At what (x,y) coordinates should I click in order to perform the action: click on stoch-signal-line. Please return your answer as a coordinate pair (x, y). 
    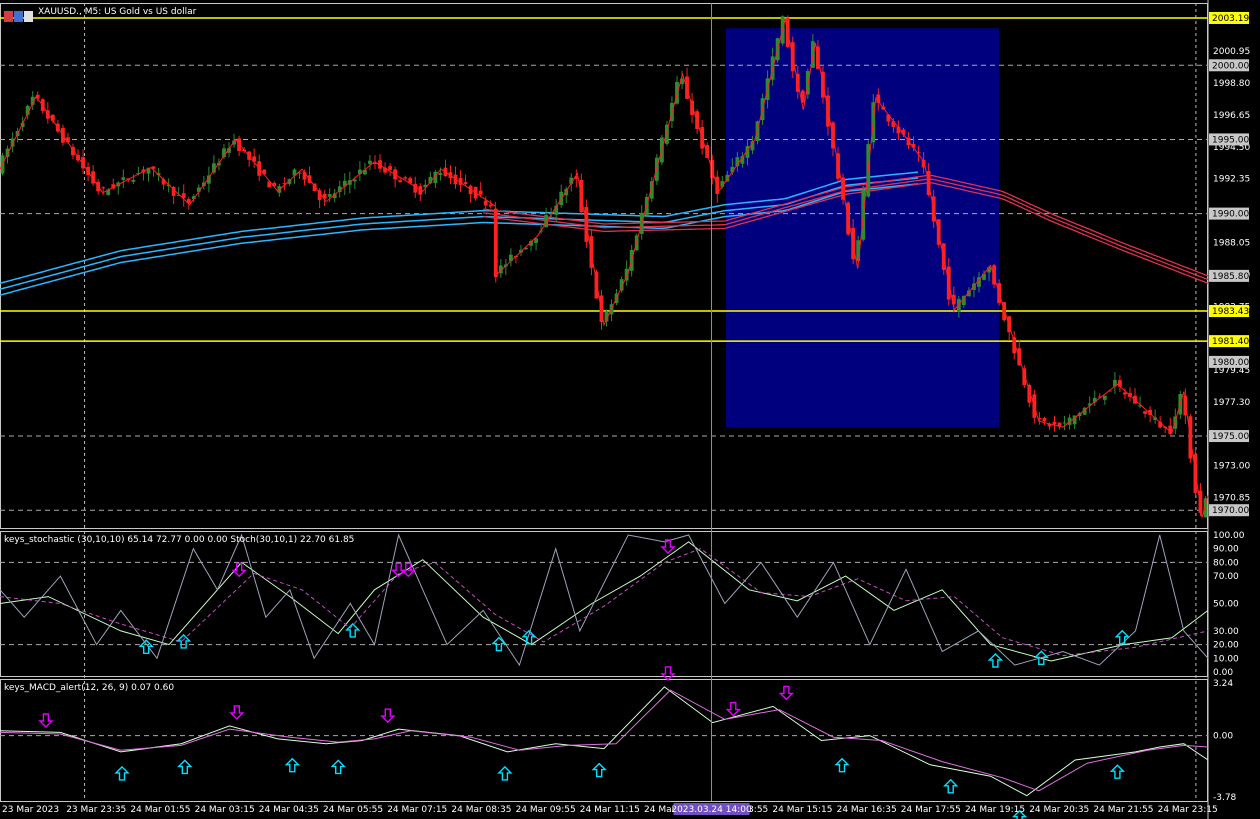
    Looking at the image, I should click on (604, 602).